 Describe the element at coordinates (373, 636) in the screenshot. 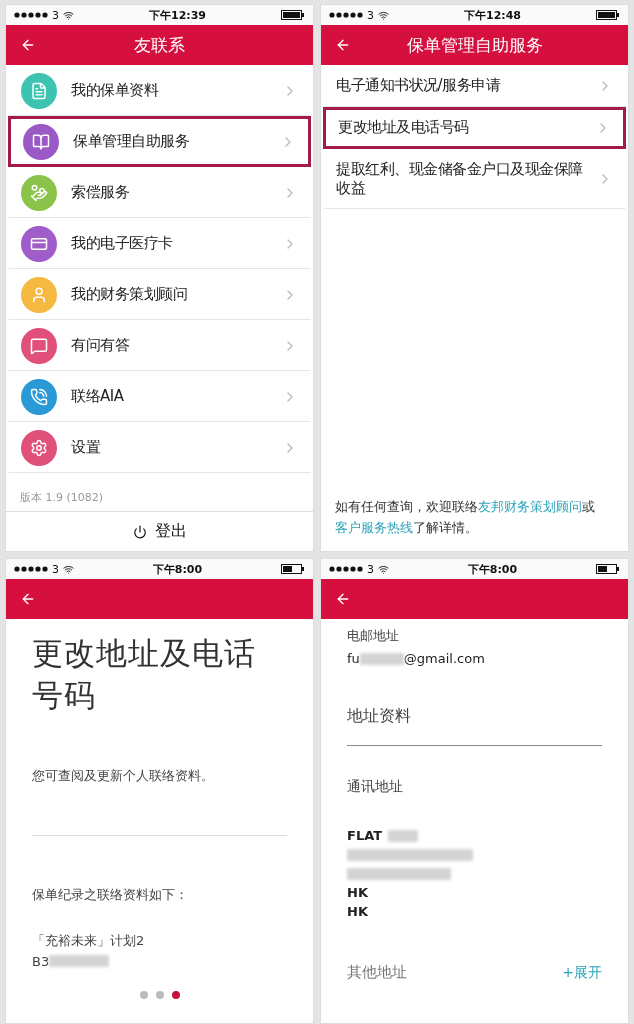

I see `field-label: 电邮地址` at that location.